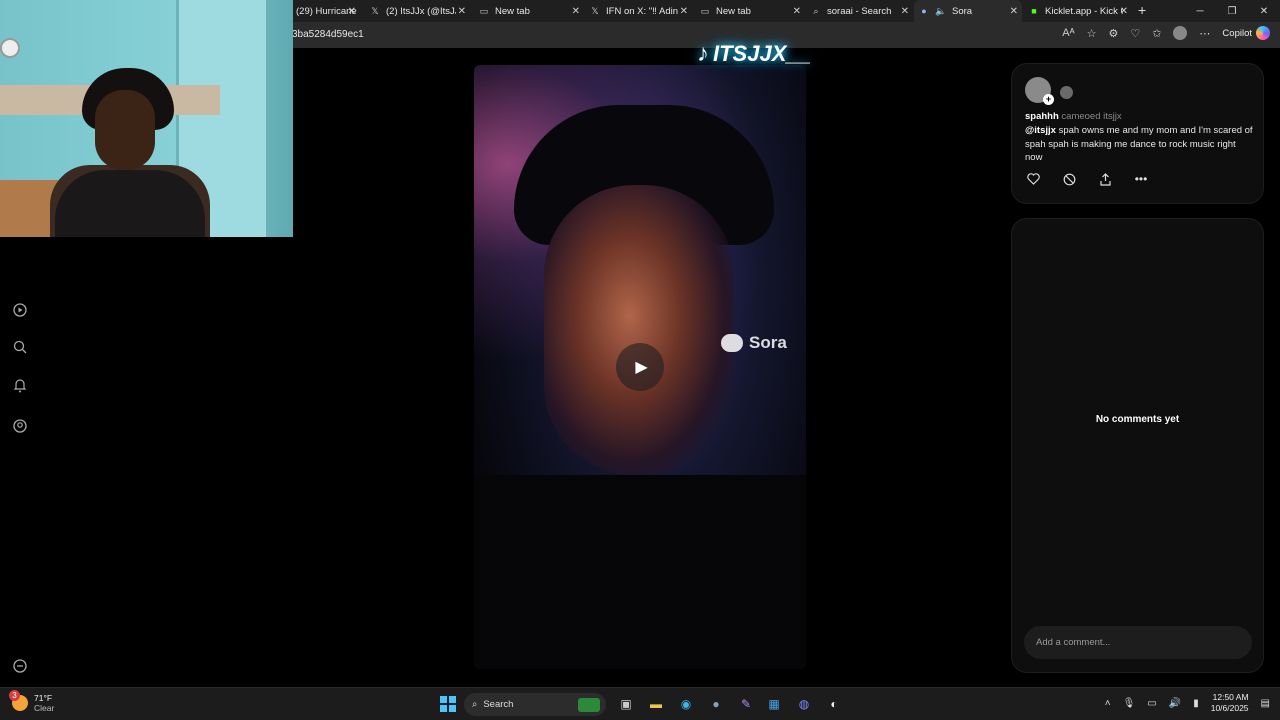  I want to click on volume-icon: 🔊, so click(1175, 703).